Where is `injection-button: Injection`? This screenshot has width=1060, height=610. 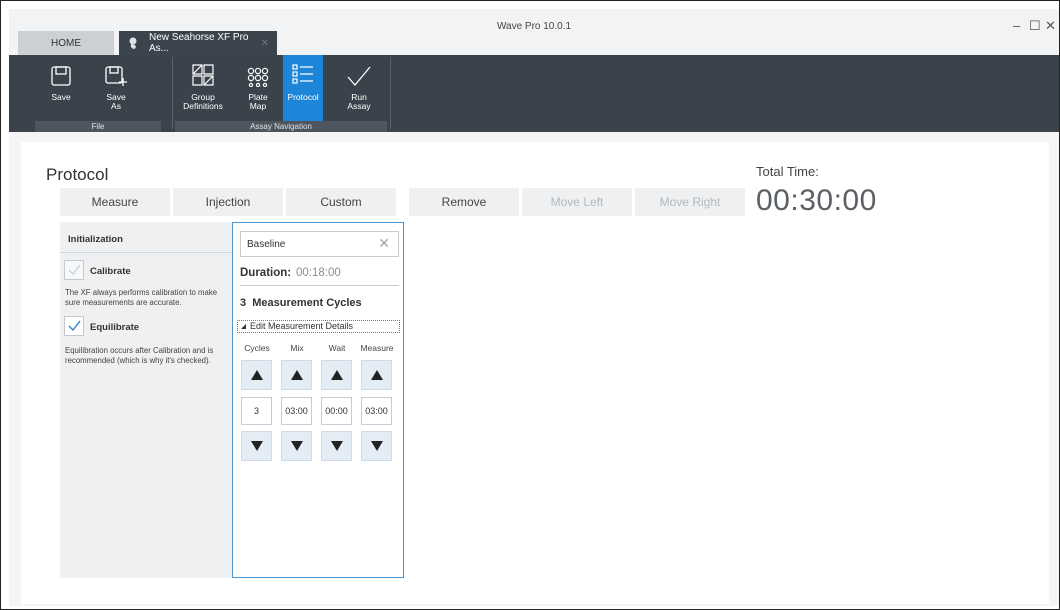 injection-button: Injection is located at coordinates (228, 202).